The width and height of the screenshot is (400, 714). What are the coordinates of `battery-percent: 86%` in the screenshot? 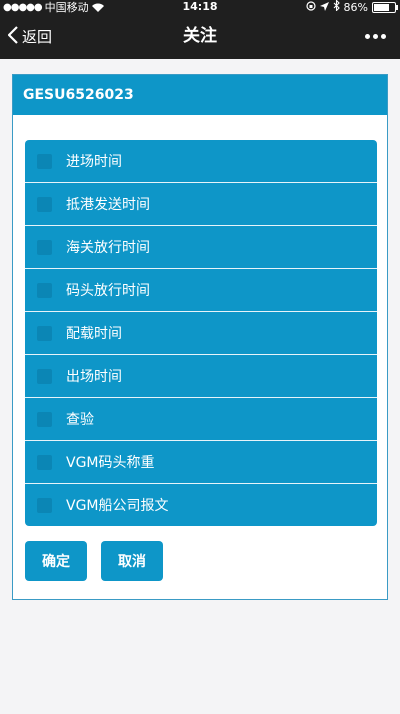 It's located at (355, 7).